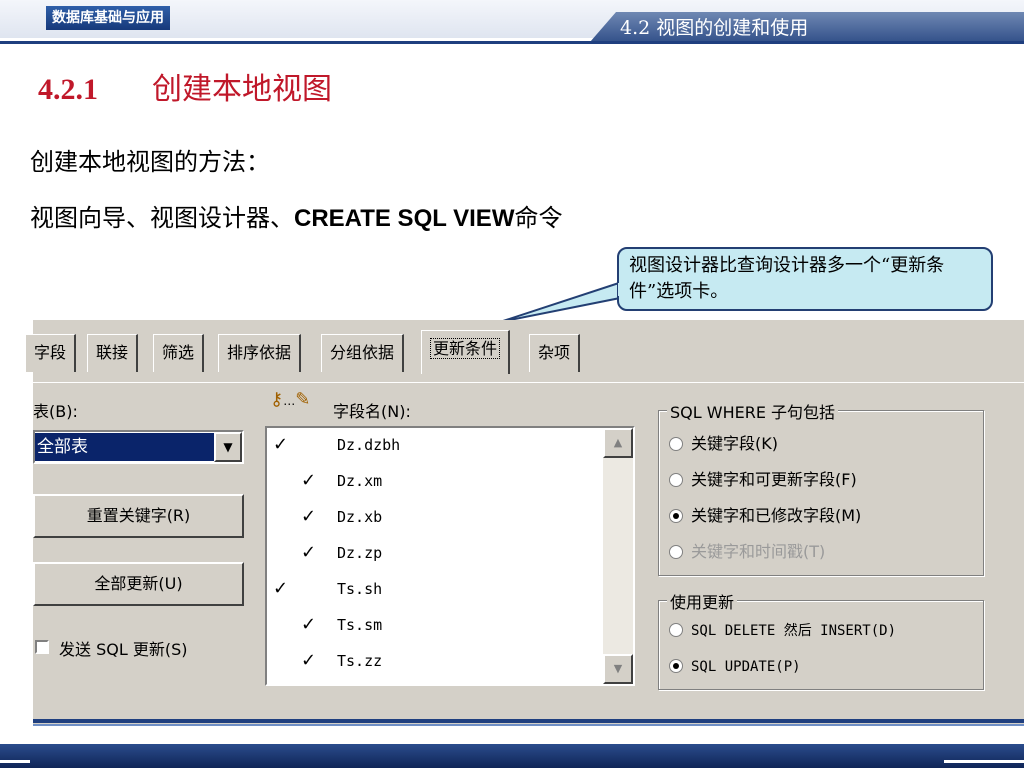  Describe the element at coordinates (51, 353) in the screenshot. I see `tab-fields: 字段` at that location.